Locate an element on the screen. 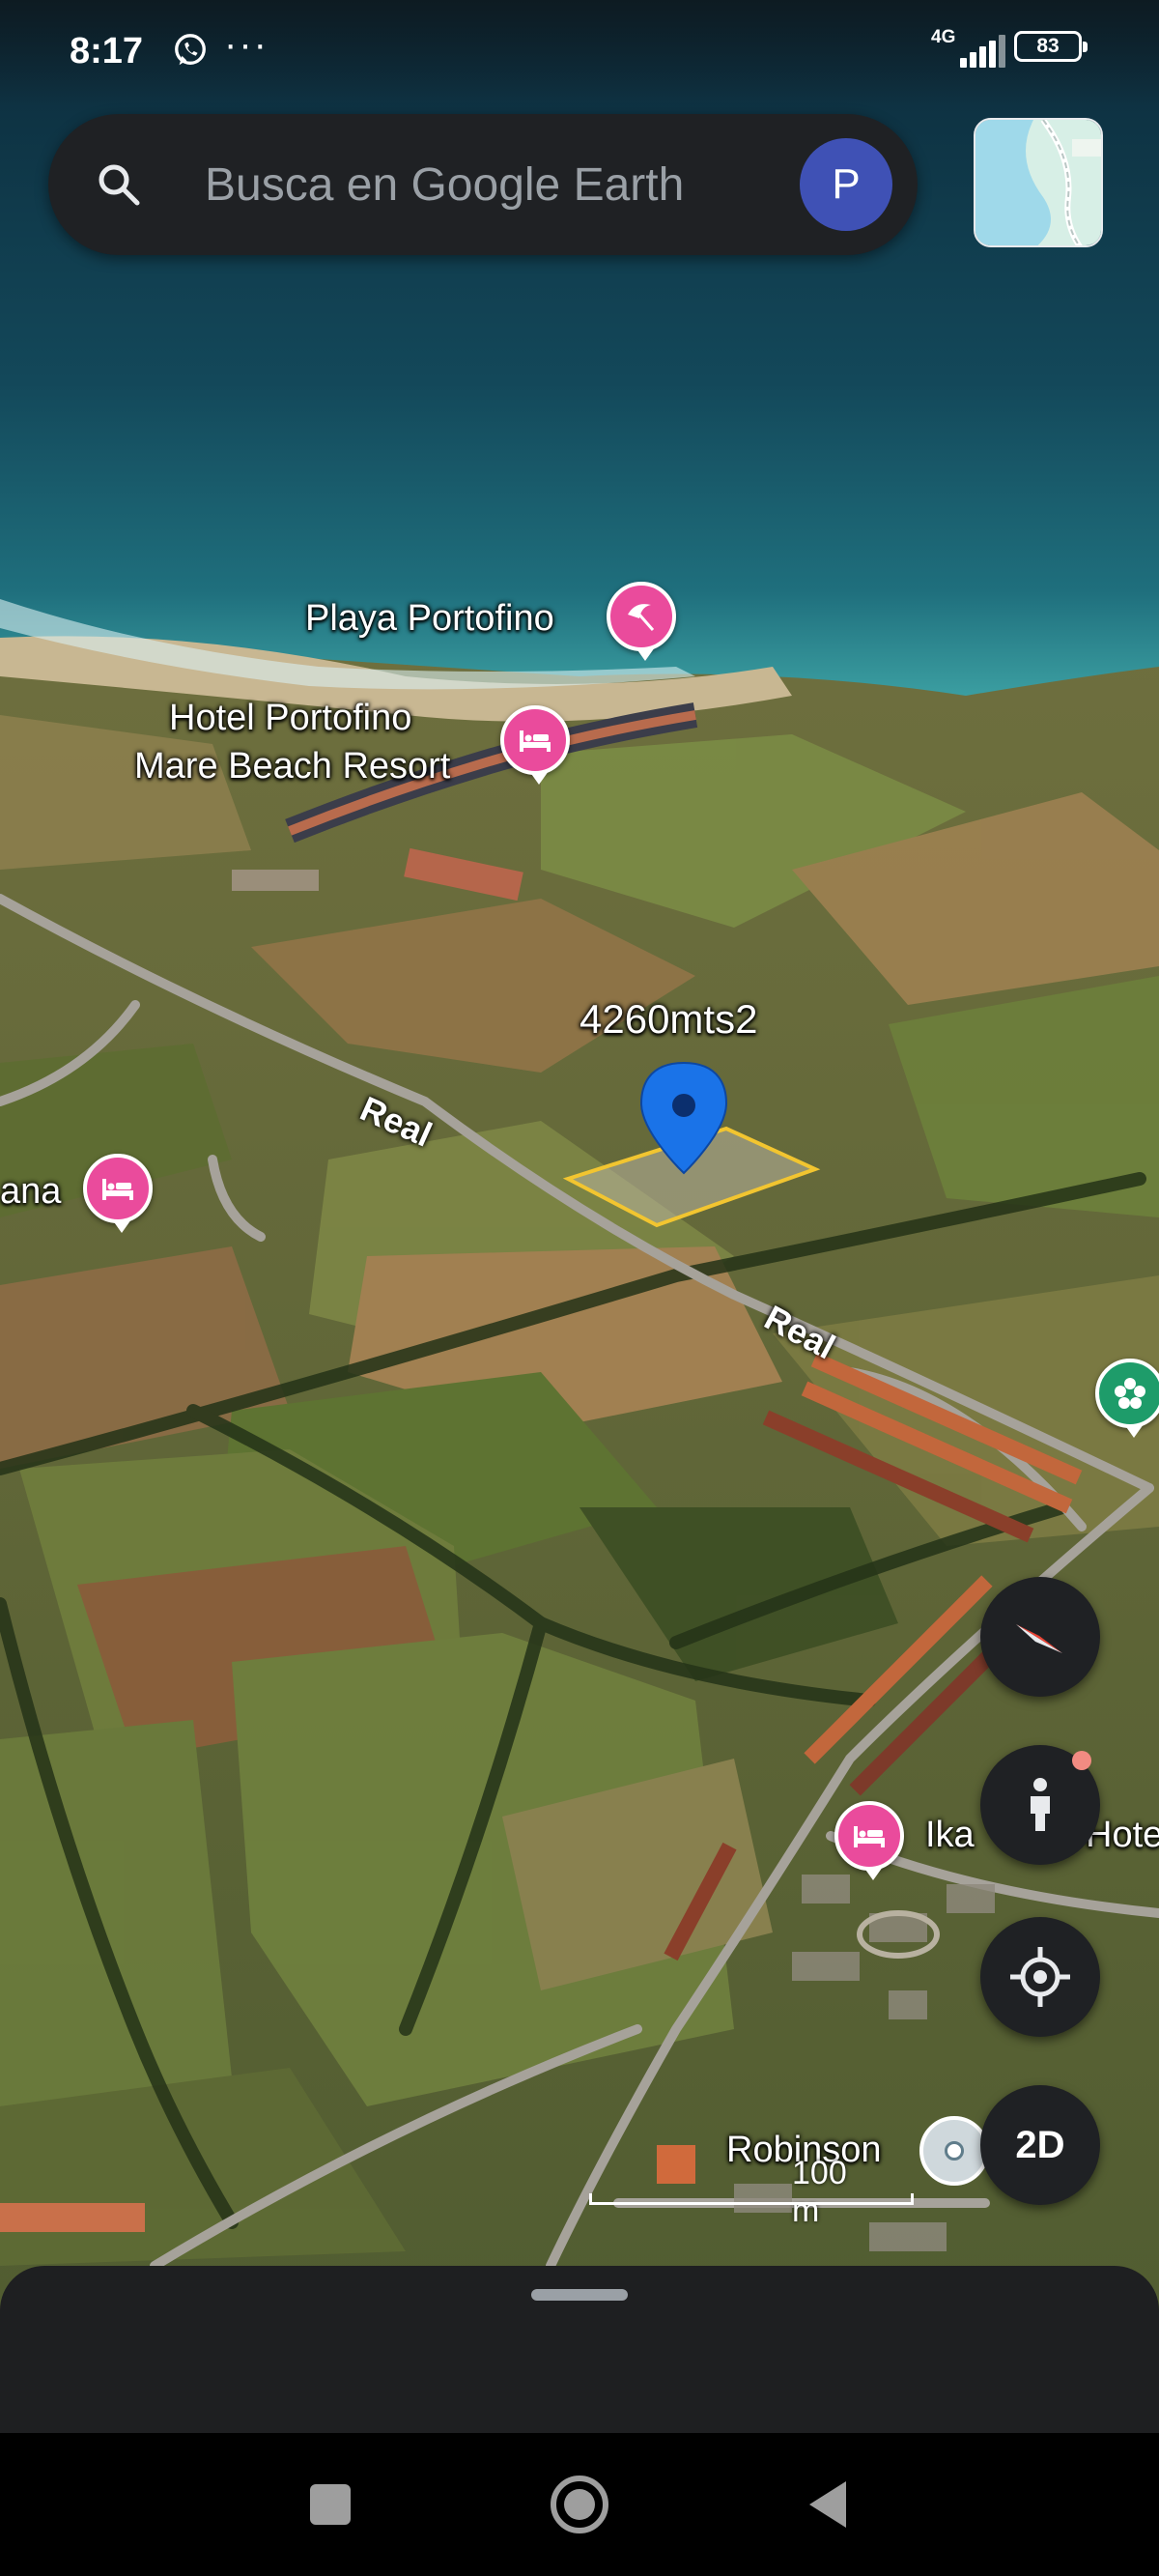 The image size is (1159, 2576). hotel-name-line1: Hotel Portofino is located at coordinates (290, 718).